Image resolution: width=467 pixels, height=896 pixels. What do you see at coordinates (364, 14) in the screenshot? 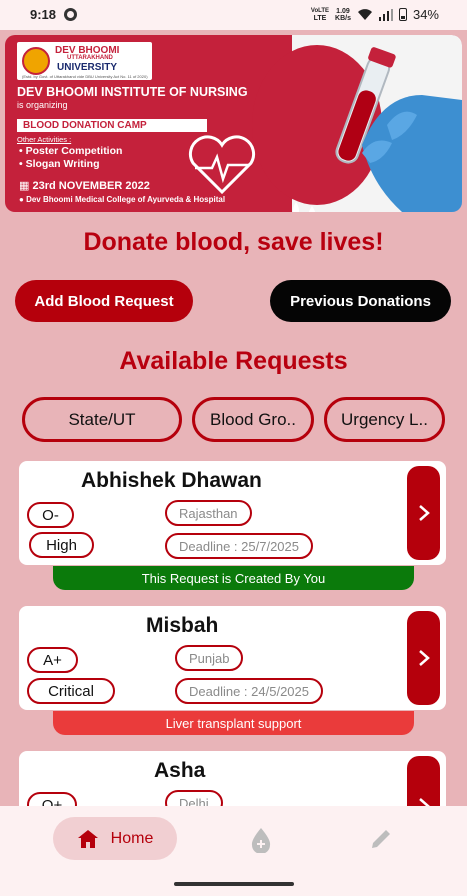
I see `wifi-icon` at bounding box center [364, 14].